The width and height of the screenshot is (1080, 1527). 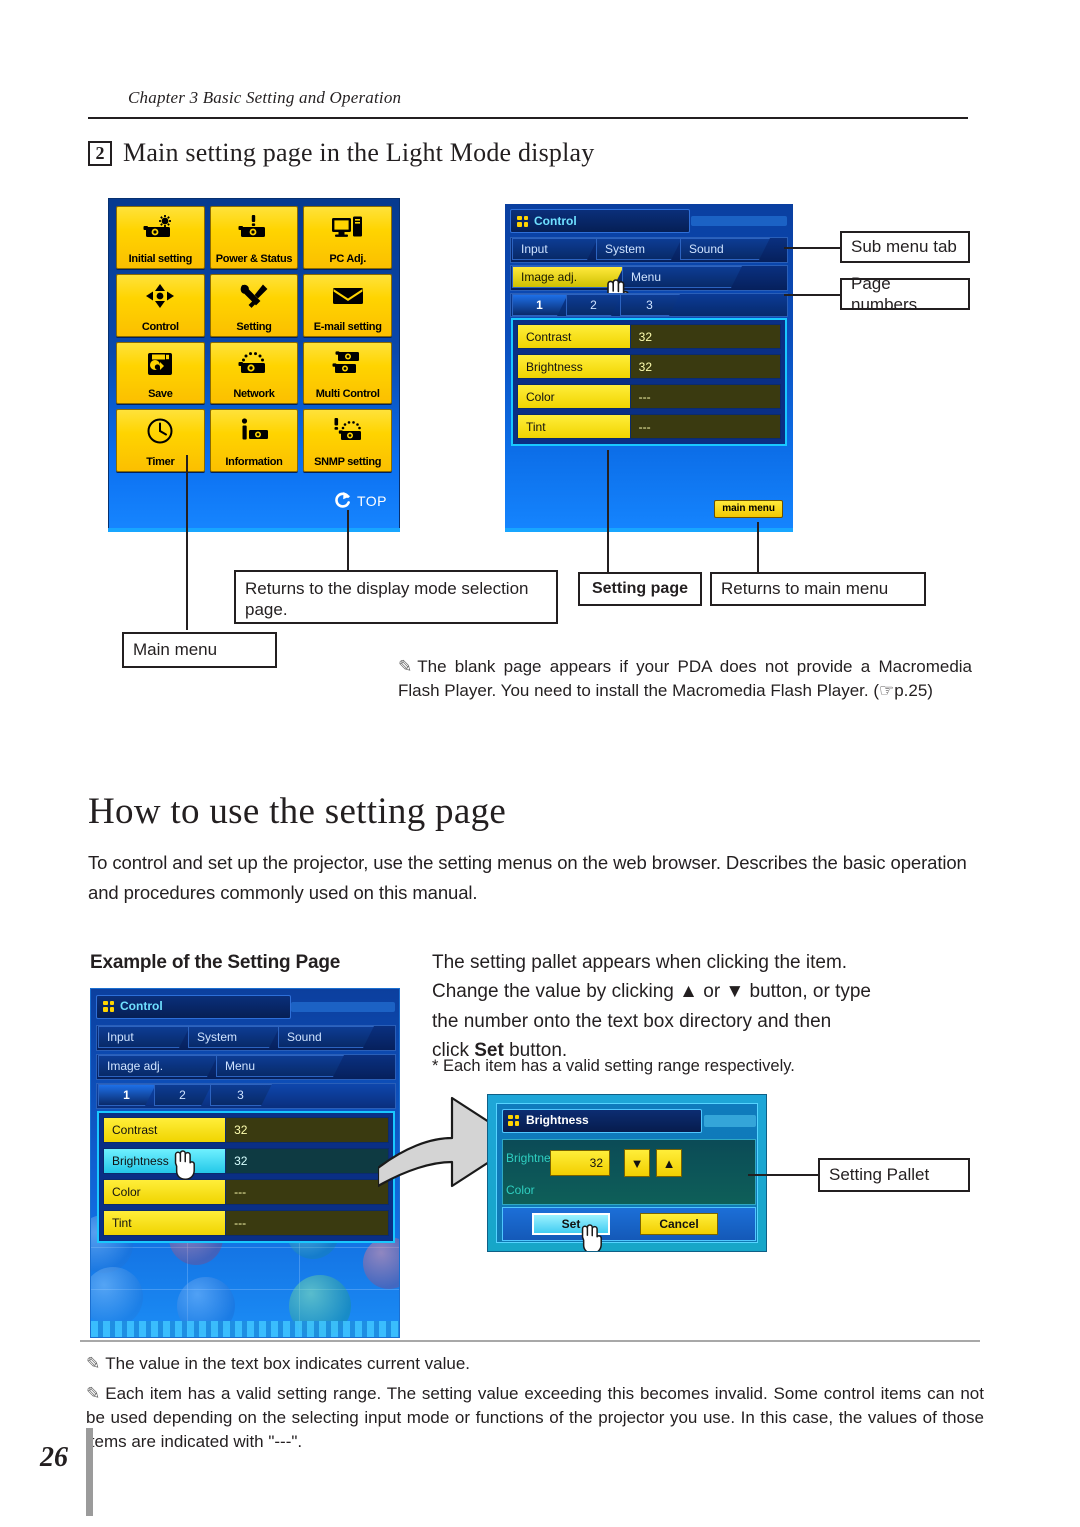 What do you see at coordinates (528, 118) in the screenshot?
I see `header-divider` at bounding box center [528, 118].